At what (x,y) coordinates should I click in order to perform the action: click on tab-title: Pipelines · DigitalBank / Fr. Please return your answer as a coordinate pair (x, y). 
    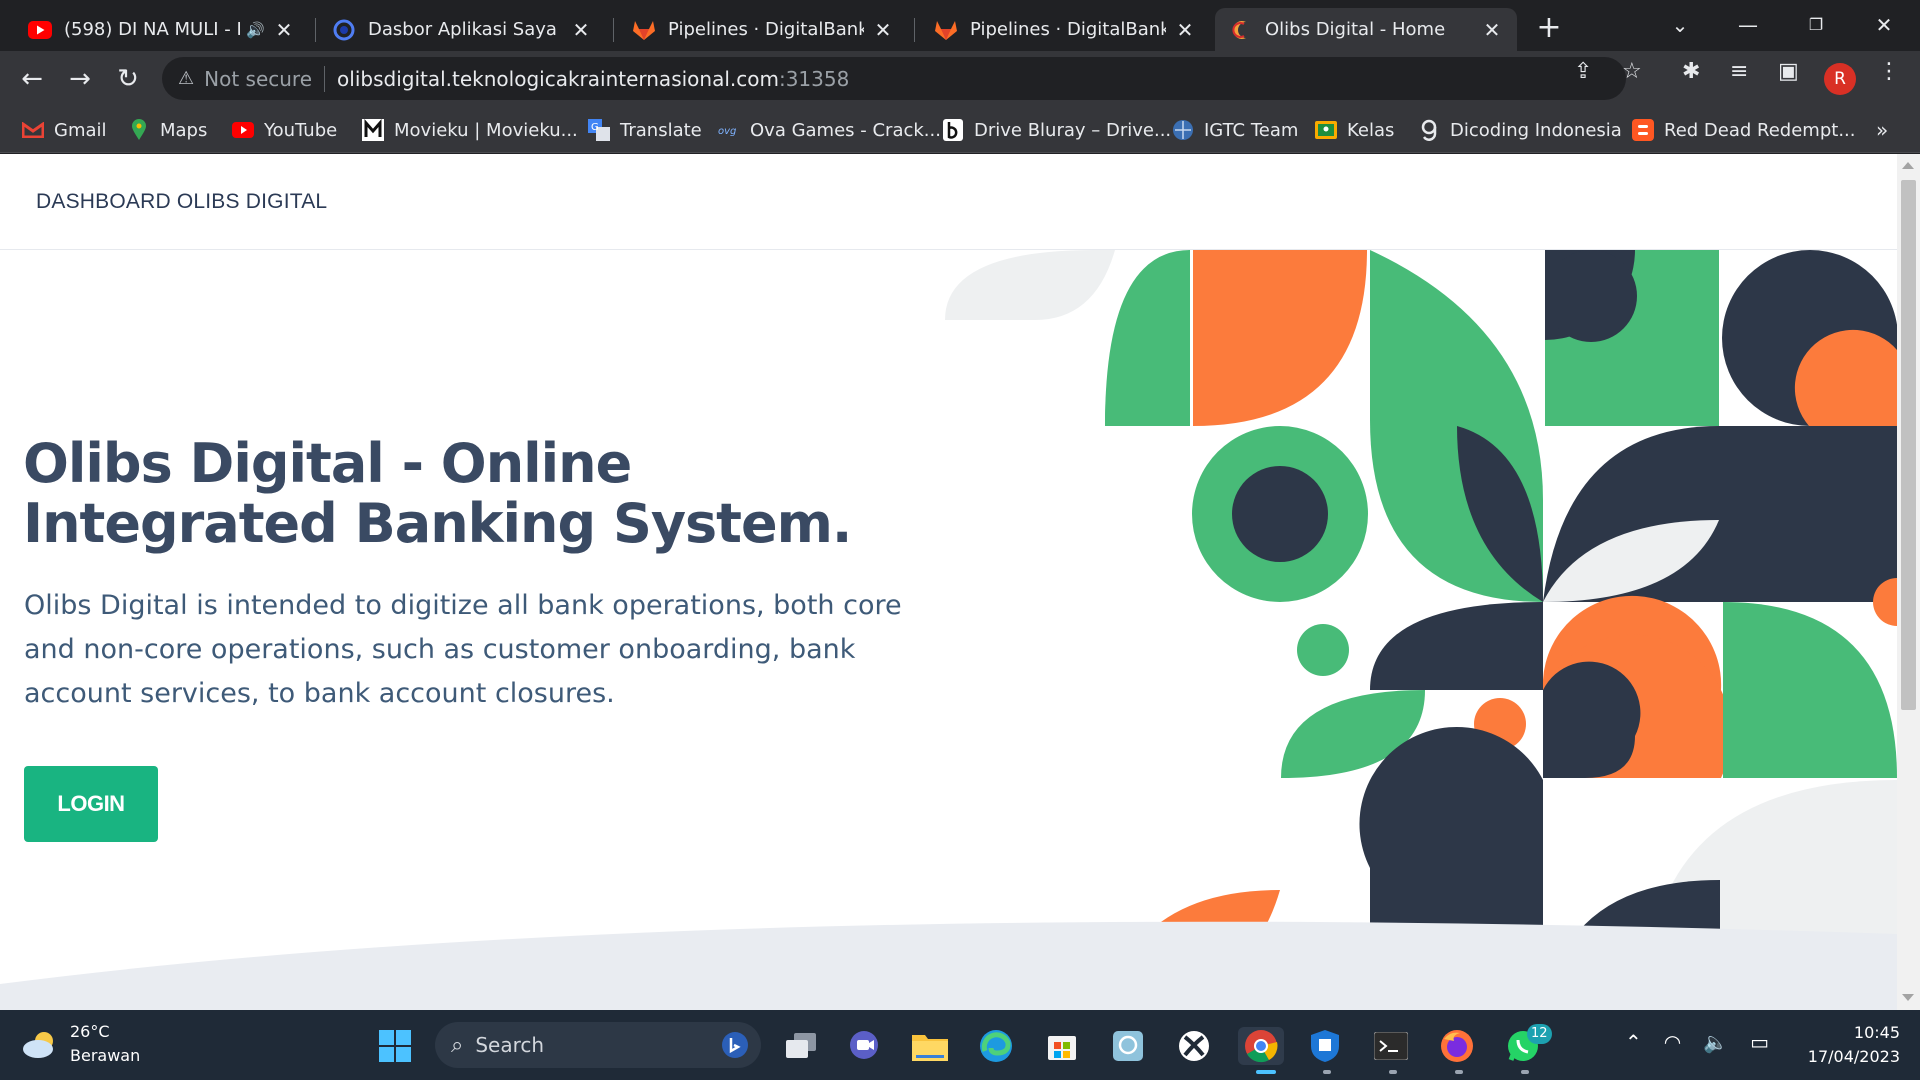
    Looking at the image, I should click on (1068, 29).